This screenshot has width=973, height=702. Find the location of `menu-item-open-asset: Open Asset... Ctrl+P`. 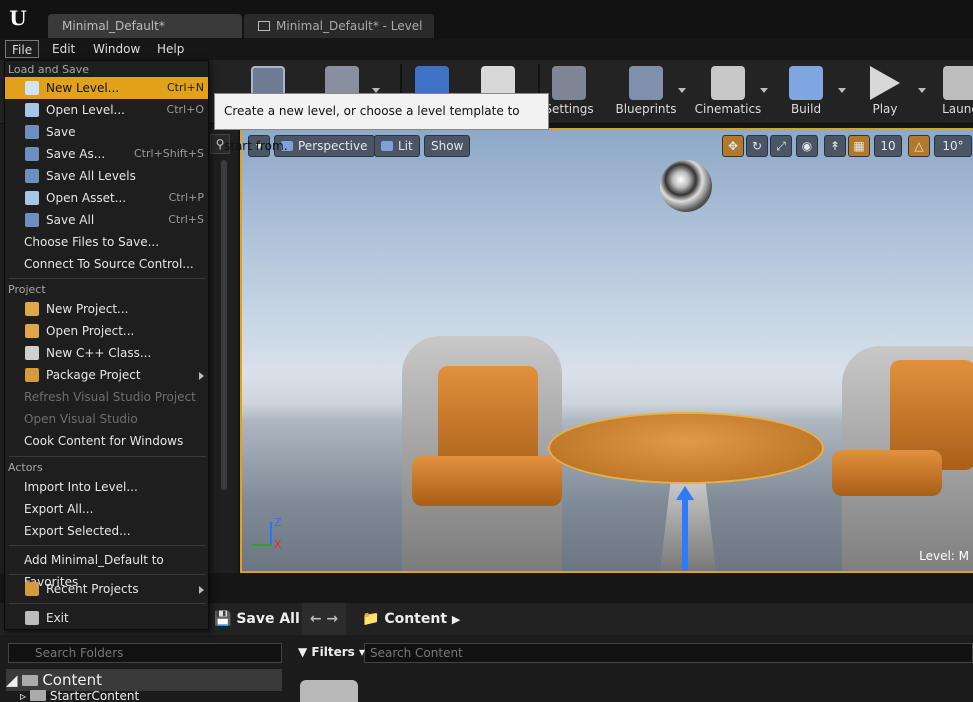

menu-item-open-asset: Open Asset... Ctrl+P is located at coordinates (106, 198).